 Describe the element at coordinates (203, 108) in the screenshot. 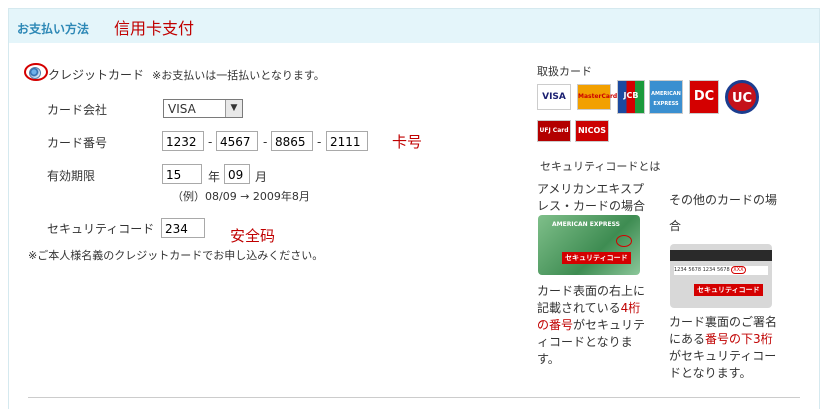

I see `card-company-select: VISA ▼` at that location.